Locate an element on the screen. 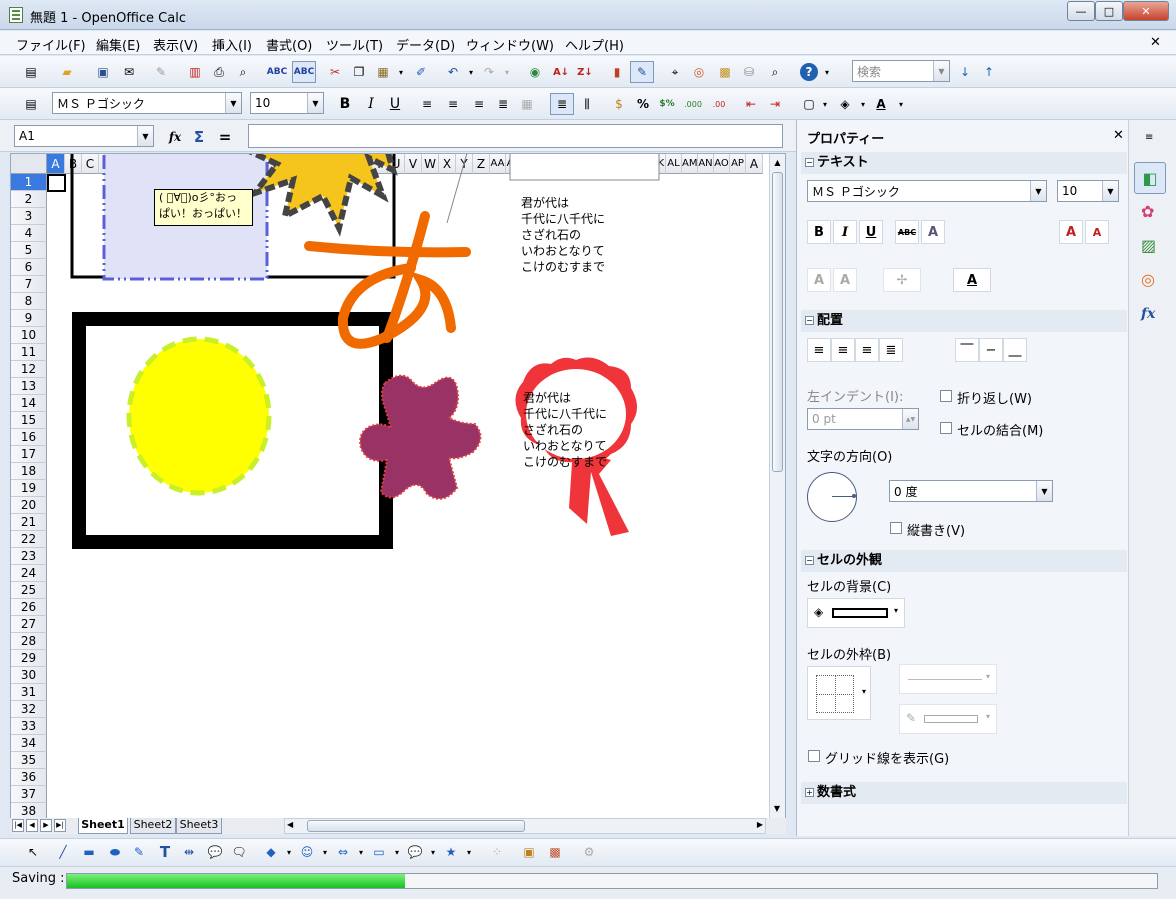 This screenshot has height=899, width=1176. redo-icon: ↷ is located at coordinates (489, 72).